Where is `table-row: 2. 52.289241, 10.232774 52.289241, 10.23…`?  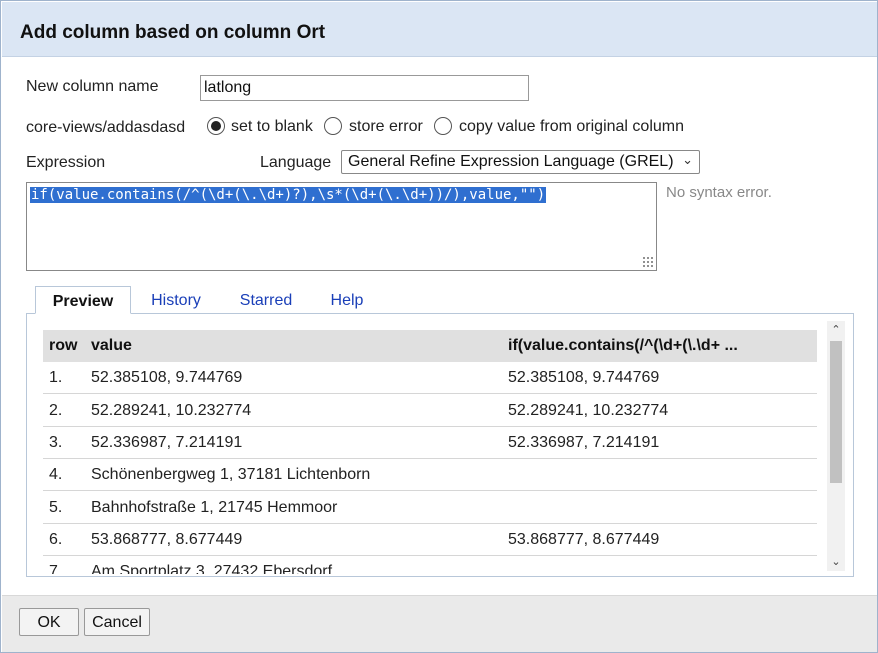 table-row: 2. 52.289241, 10.232774 52.289241, 10.23… is located at coordinates (430, 411).